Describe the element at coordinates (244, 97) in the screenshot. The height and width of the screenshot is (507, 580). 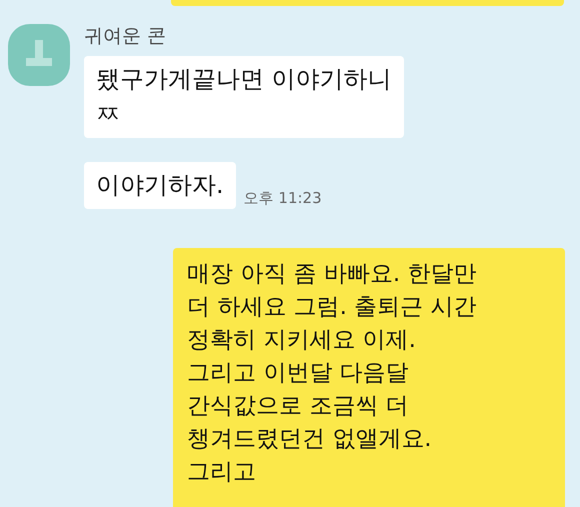
I see `message-bubble: 됐구가게끝나면 이야기하니 ㅉ` at that location.